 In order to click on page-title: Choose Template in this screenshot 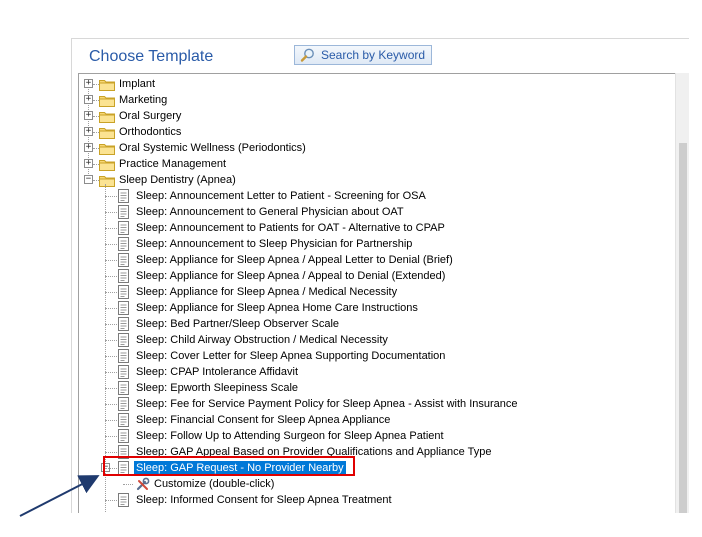, I will do `click(151, 56)`.